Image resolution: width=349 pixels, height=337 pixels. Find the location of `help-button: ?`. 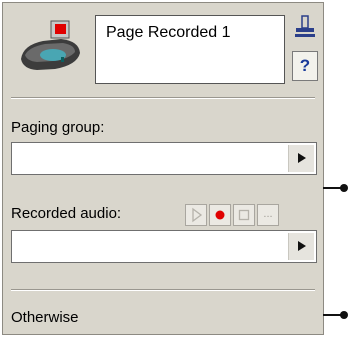

help-button: ? is located at coordinates (305, 66).